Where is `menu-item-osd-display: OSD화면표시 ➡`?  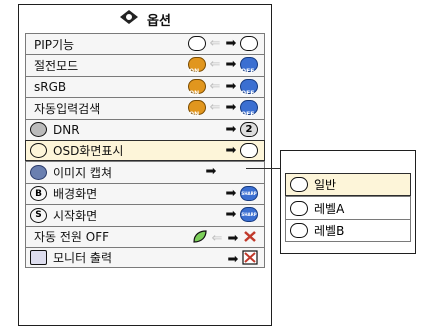
menu-item-osd-display: OSD화면표시 ➡ is located at coordinates (145, 150).